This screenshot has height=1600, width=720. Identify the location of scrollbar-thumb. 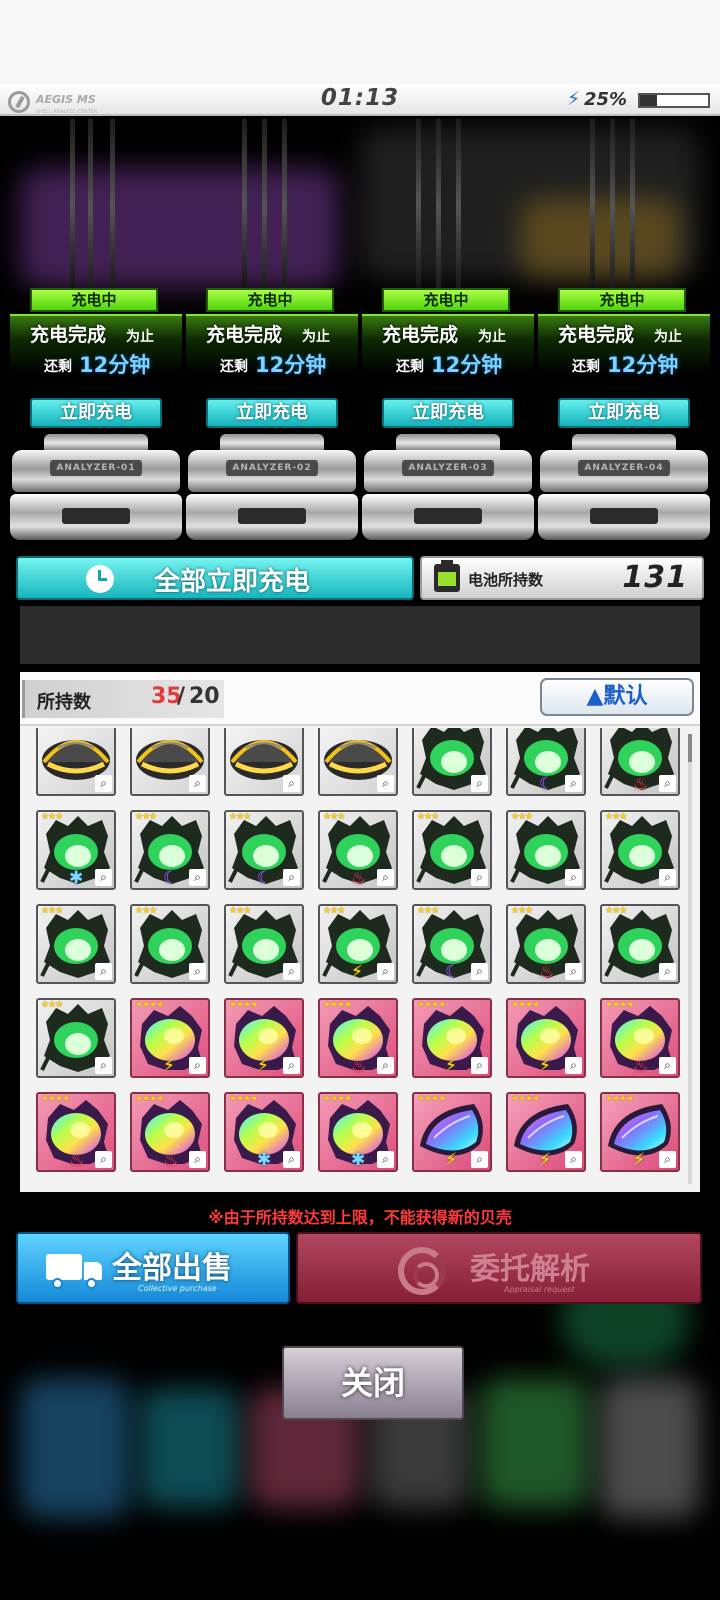
(690, 748).